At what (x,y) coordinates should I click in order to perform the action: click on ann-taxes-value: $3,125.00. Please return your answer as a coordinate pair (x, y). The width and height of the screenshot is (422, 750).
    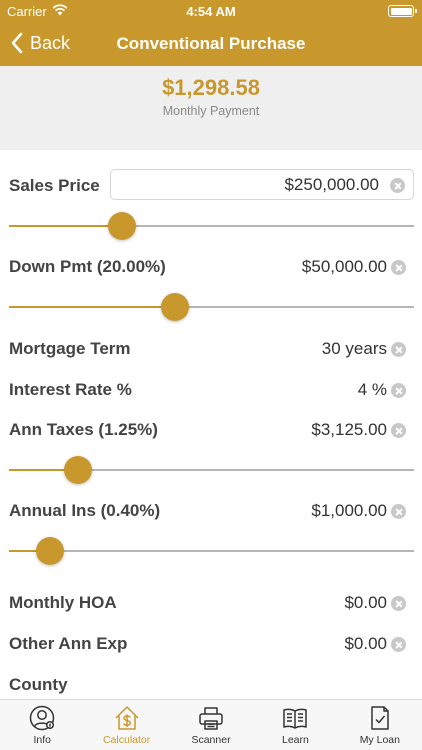
    Looking at the image, I should click on (349, 430).